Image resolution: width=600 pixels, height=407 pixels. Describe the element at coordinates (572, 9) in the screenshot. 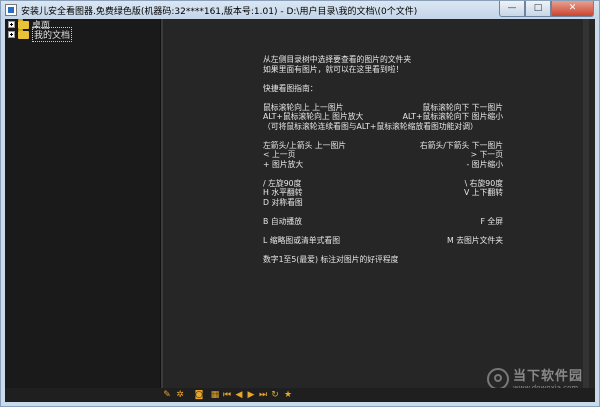

I see `close-button: ✕` at that location.